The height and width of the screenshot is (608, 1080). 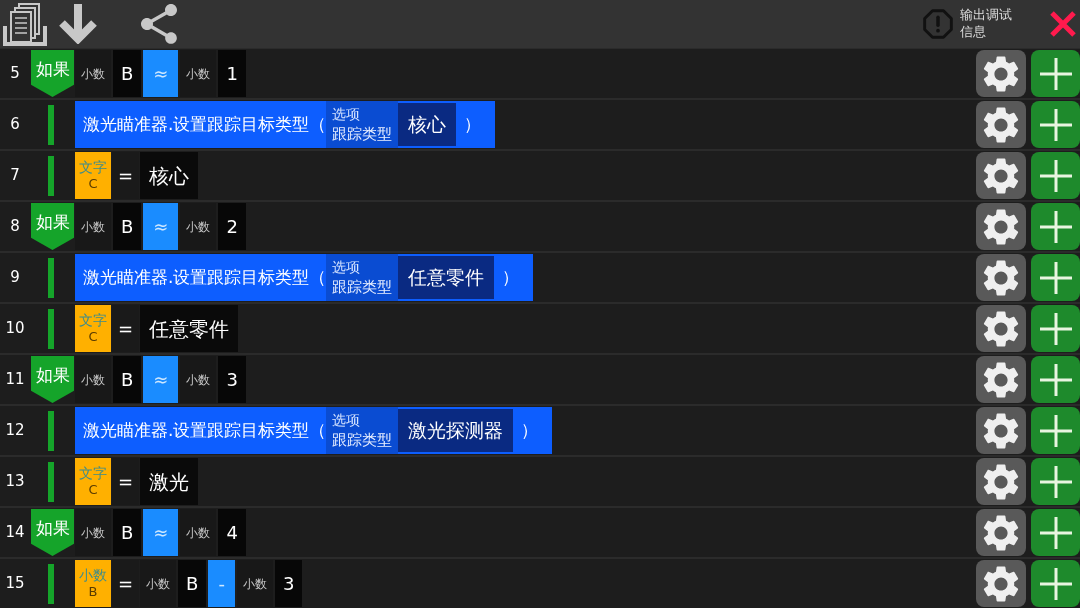 I want to click on alert-octagon-icon, so click(x=938, y=24).